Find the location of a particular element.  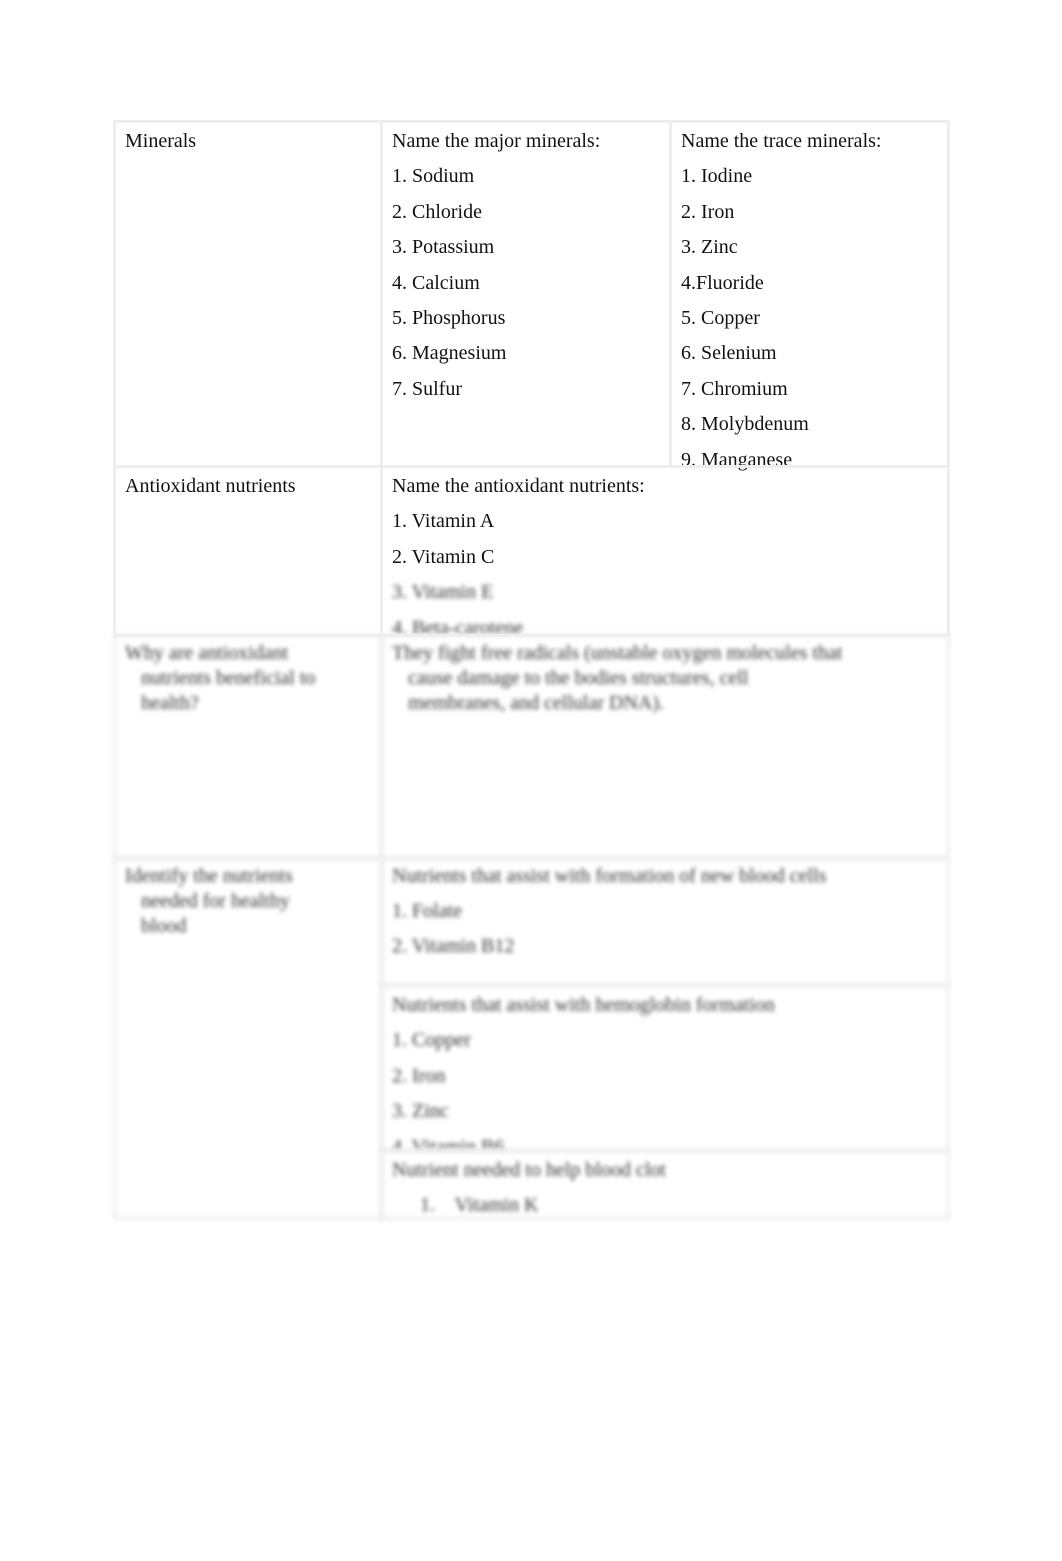

list-item: 2. Chloride is located at coordinates (437, 211).